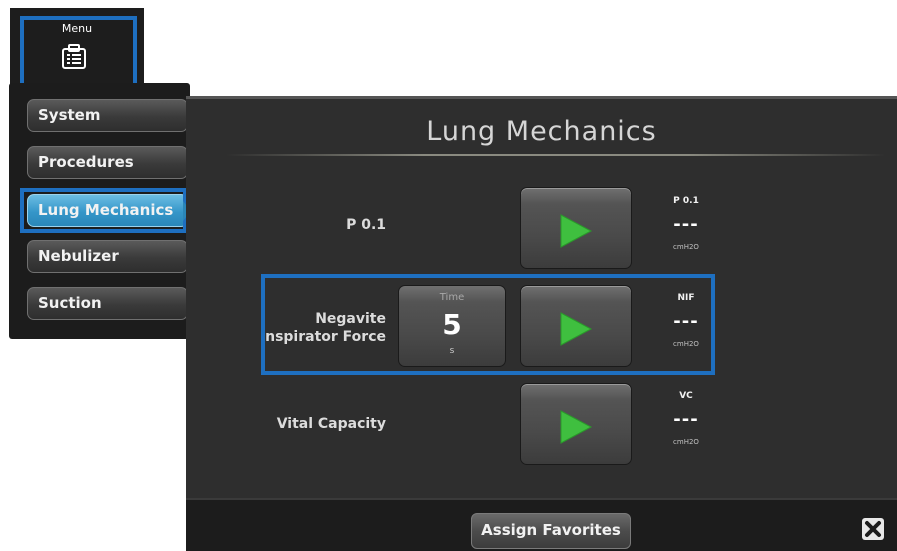 Image resolution: width=897 pixels, height=551 pixels. What do you see at coordinates (107, 256) in the screenshot?
I see `sidebar-item-nebulizer: Nebulizer` at bounding box center [107, 256].